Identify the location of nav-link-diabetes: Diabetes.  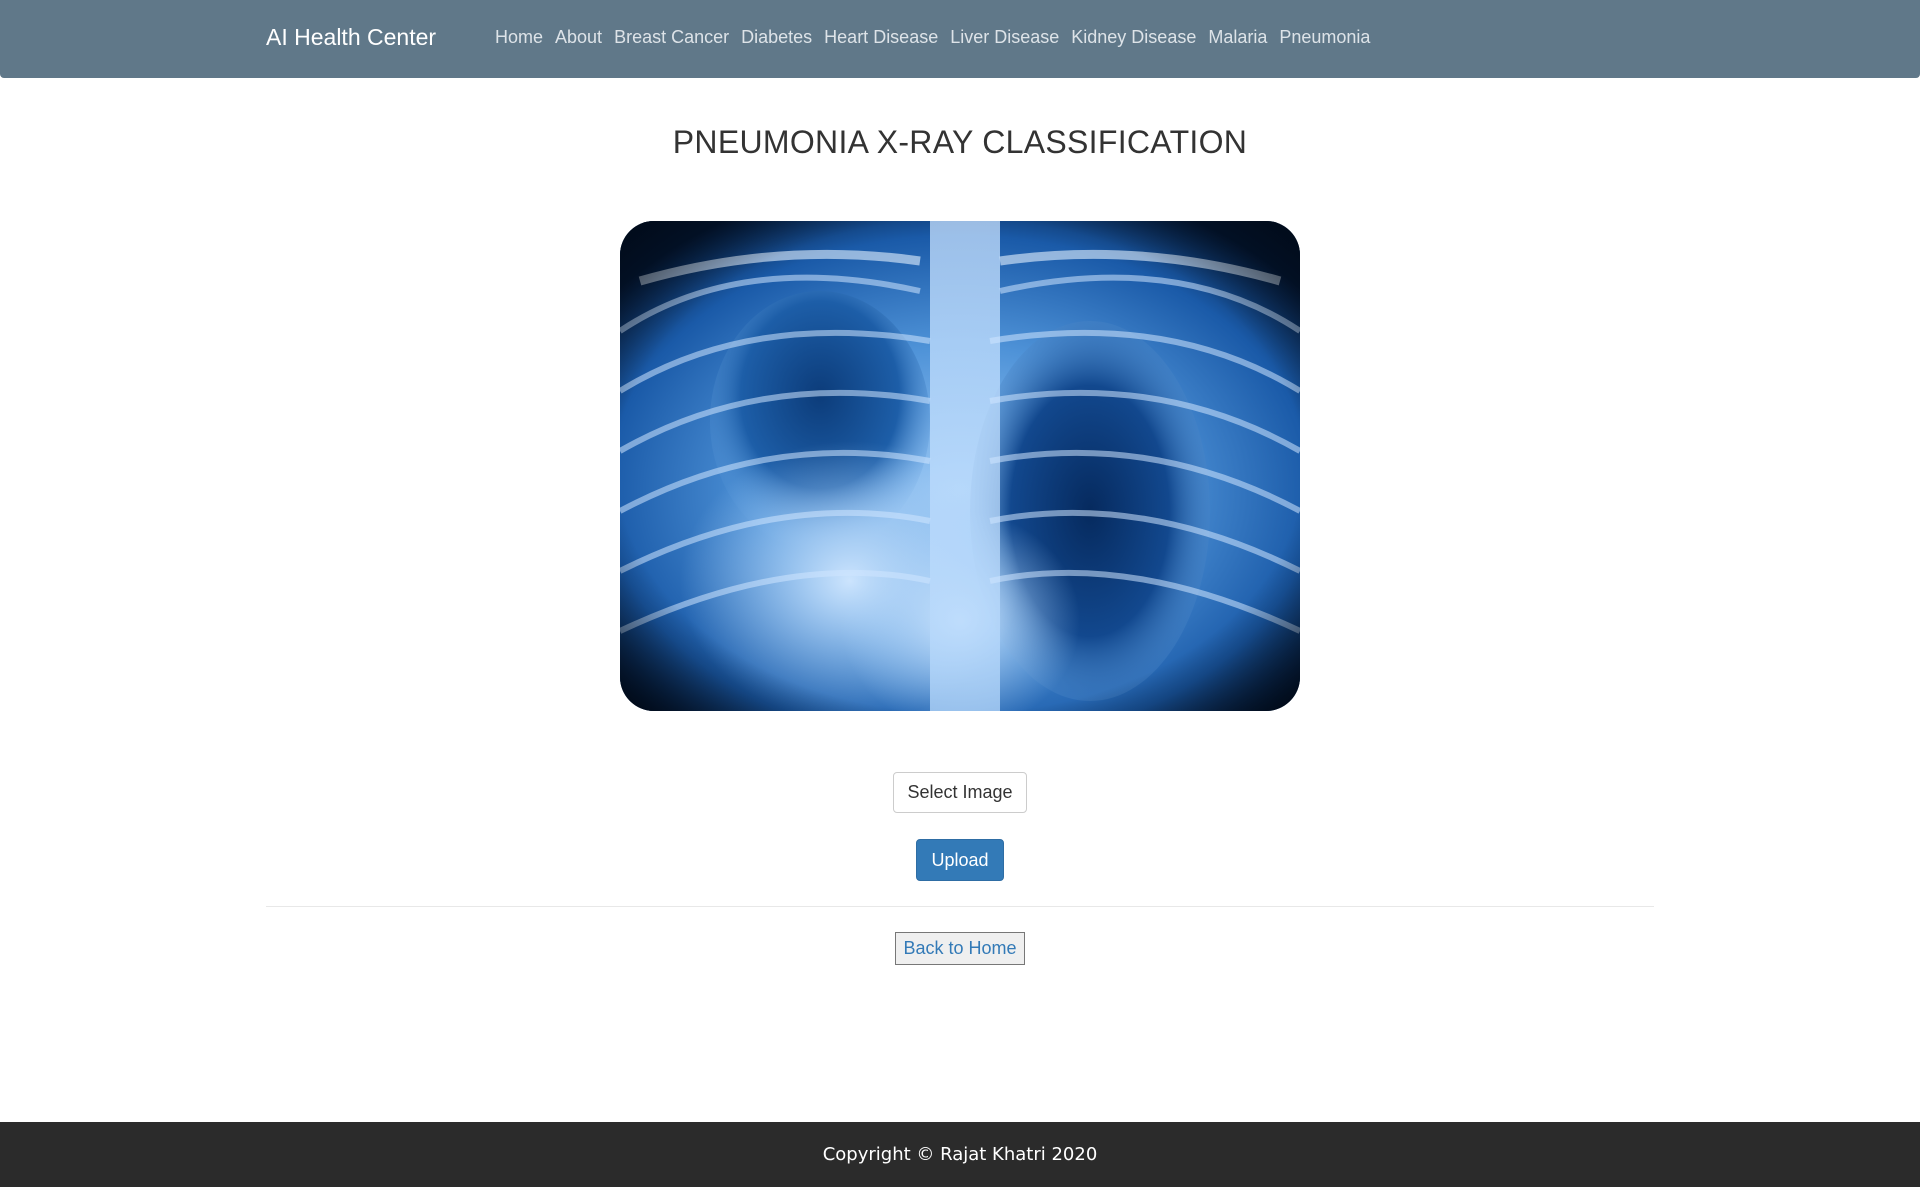
(776, 37).